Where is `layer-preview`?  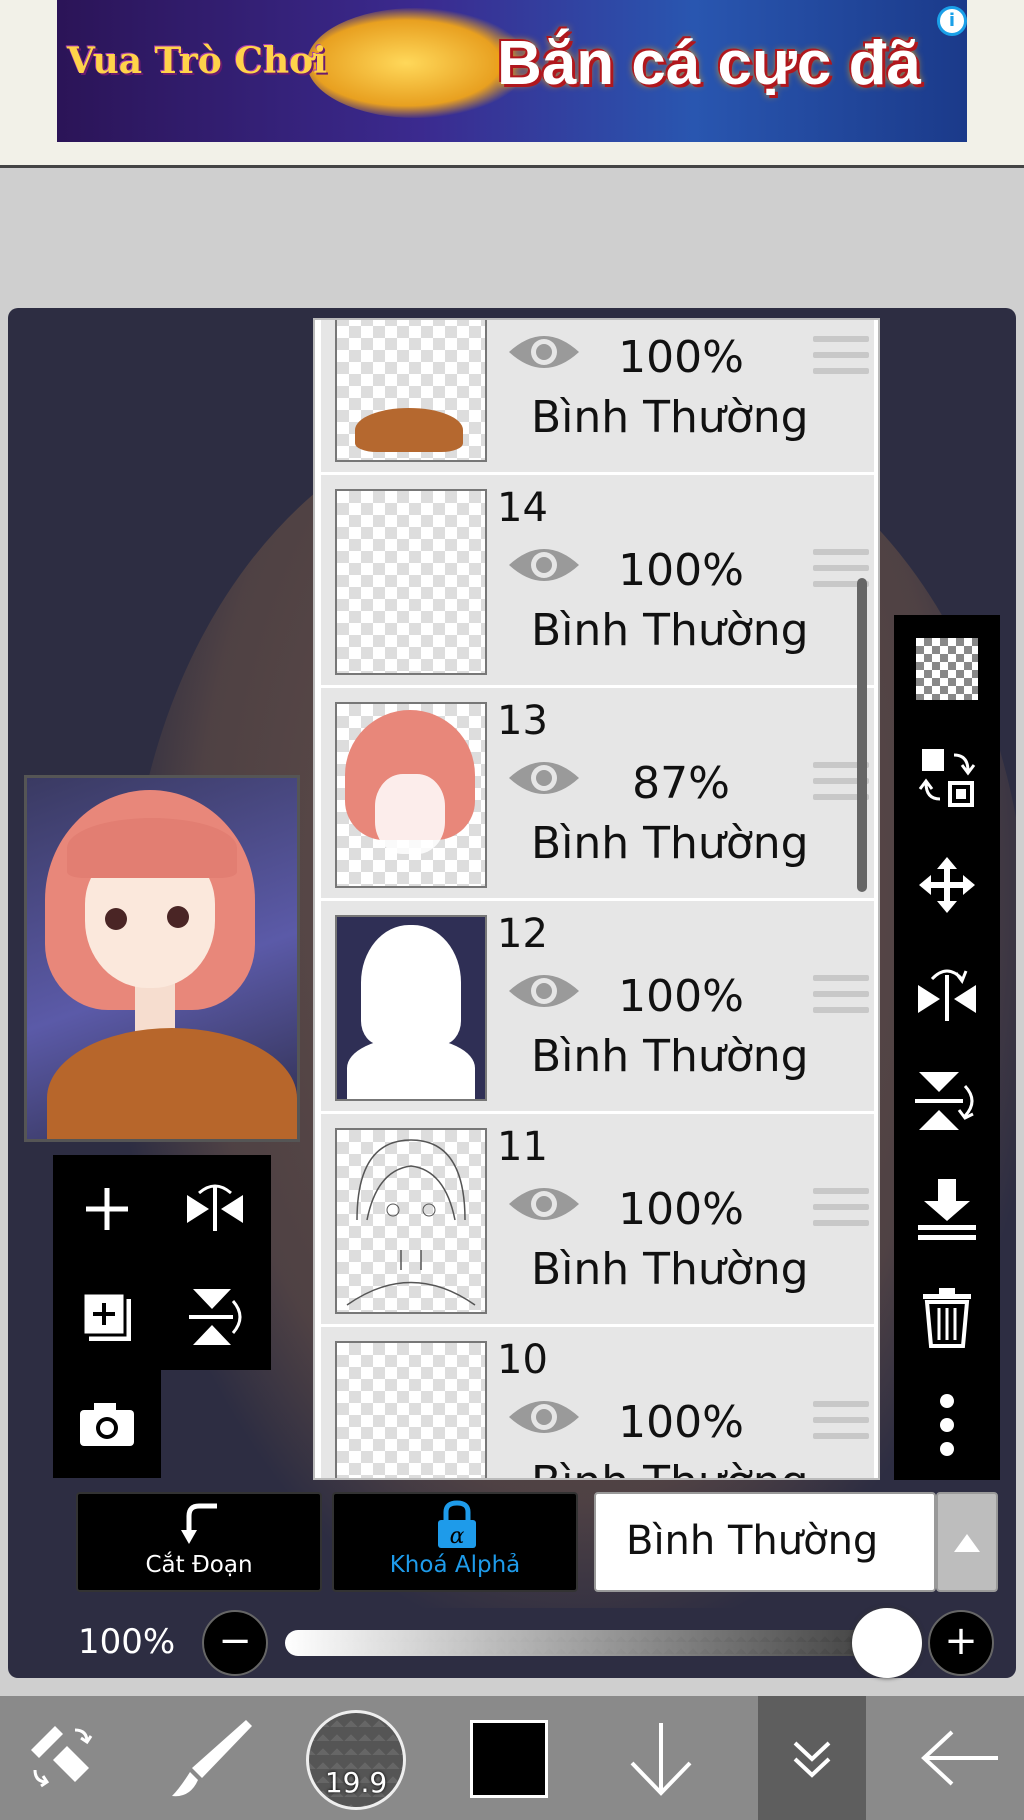 layer-preview is located at coordinates (162, 958).